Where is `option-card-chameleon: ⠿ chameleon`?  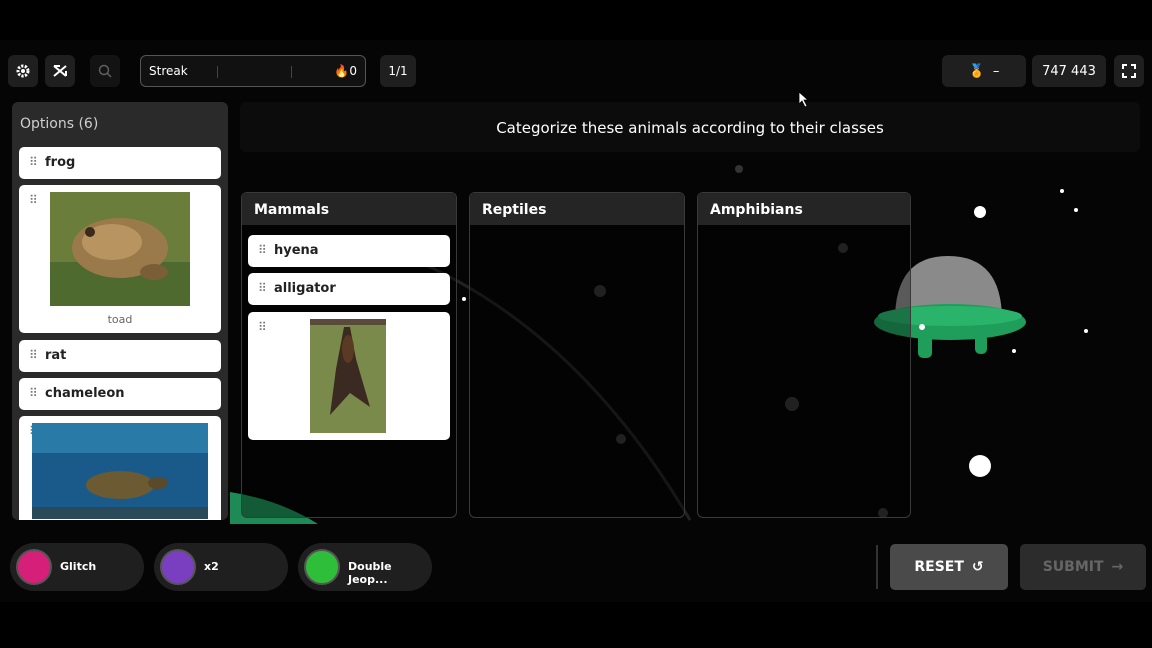 option-card-chameleon: ⠿ chameleon is located at coordinates (120, 394).